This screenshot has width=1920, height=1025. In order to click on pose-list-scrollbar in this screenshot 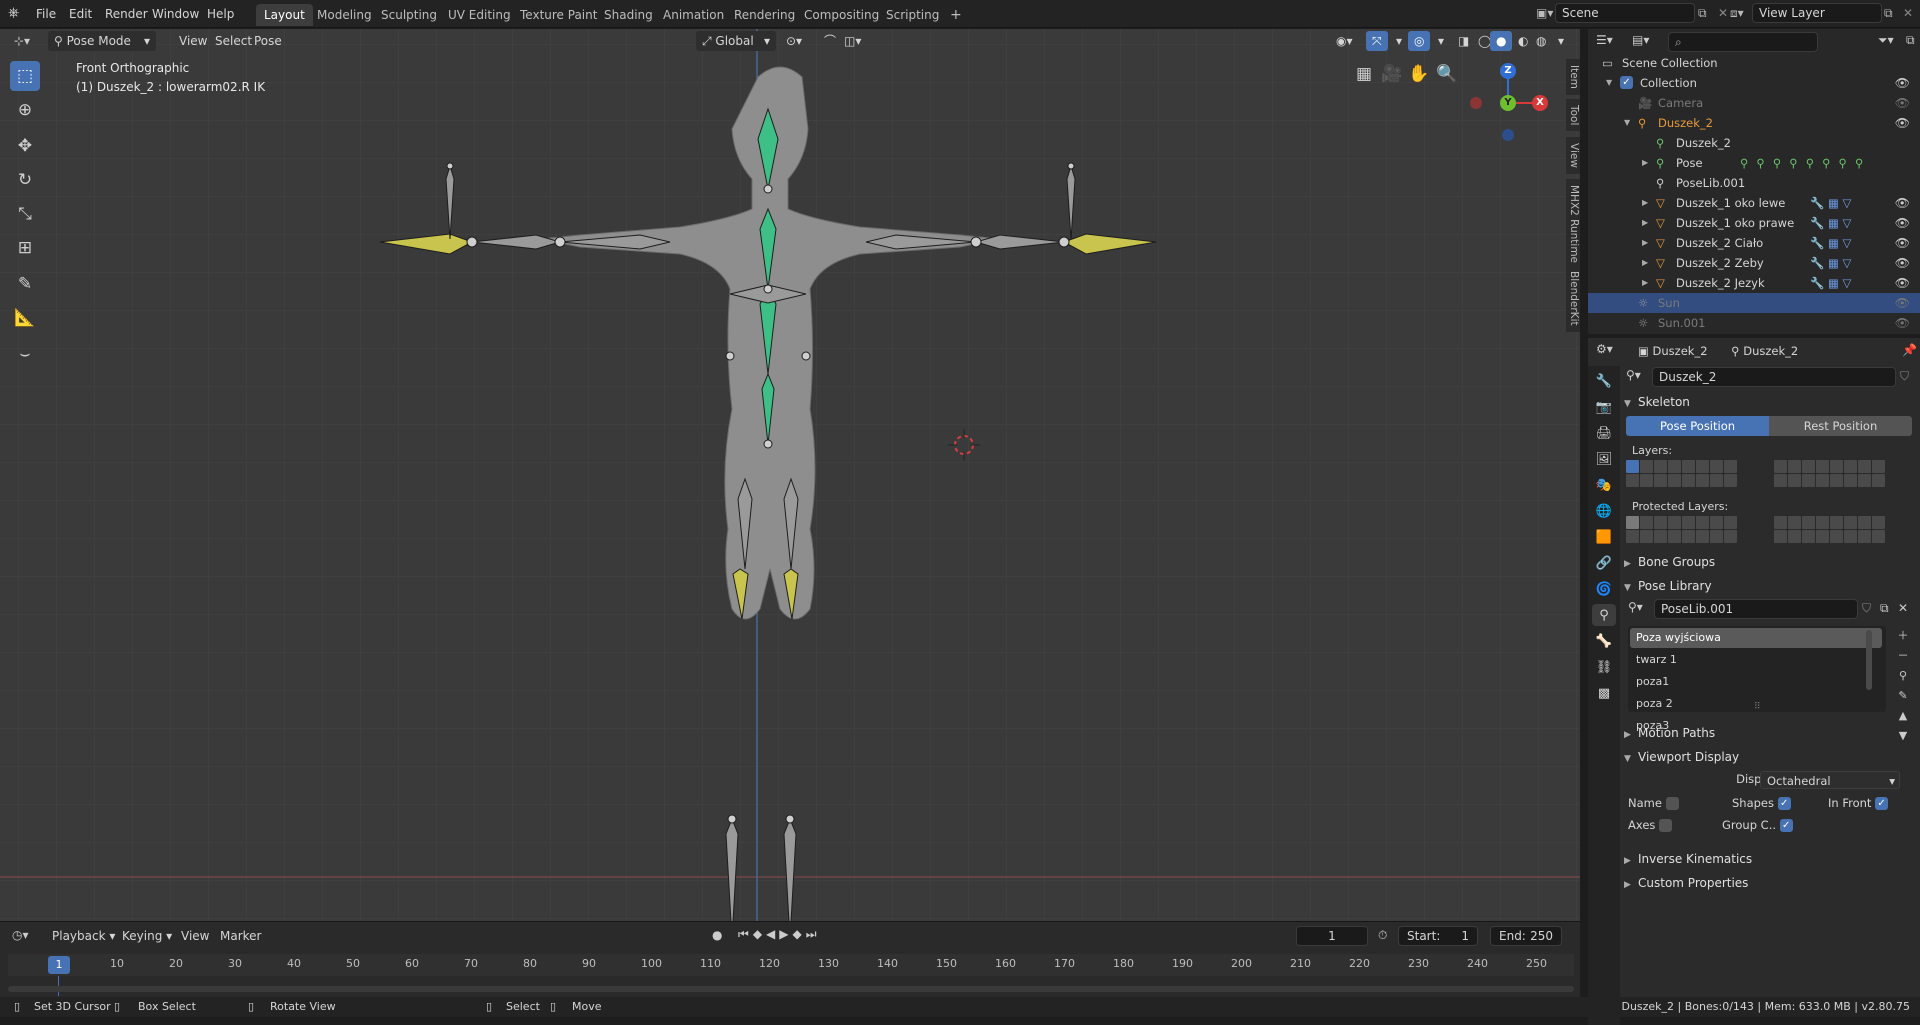, I will do `click(1869, 660)`.